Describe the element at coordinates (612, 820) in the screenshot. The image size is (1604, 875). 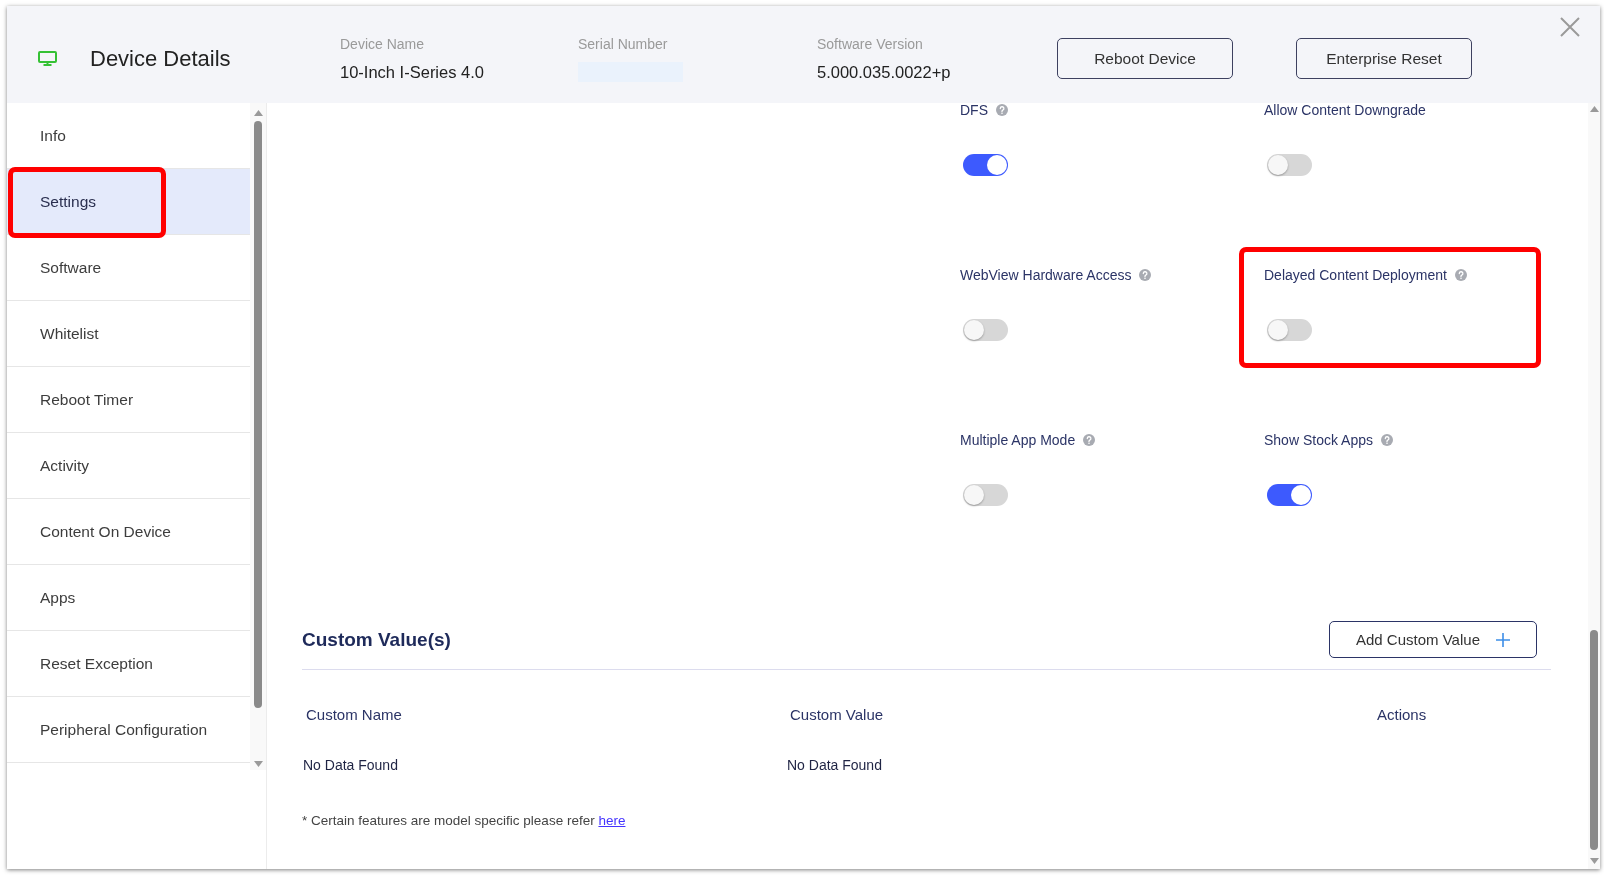
I see `reference-link: here` at that location.